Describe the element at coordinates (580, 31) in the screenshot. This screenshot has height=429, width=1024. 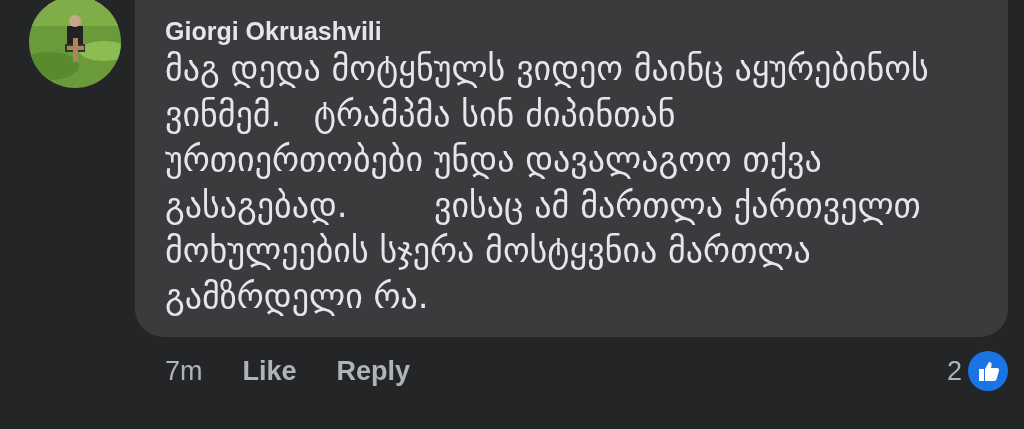
I see `author-name: Giorgi Okruashvili` at that location.